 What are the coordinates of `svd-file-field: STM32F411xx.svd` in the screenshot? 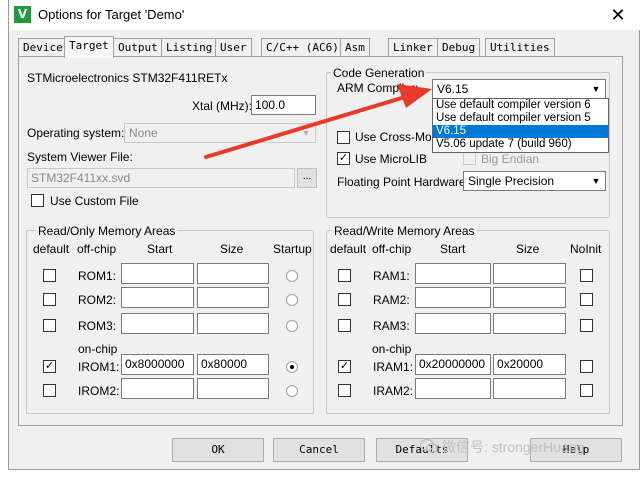 It's located at (161, 178).